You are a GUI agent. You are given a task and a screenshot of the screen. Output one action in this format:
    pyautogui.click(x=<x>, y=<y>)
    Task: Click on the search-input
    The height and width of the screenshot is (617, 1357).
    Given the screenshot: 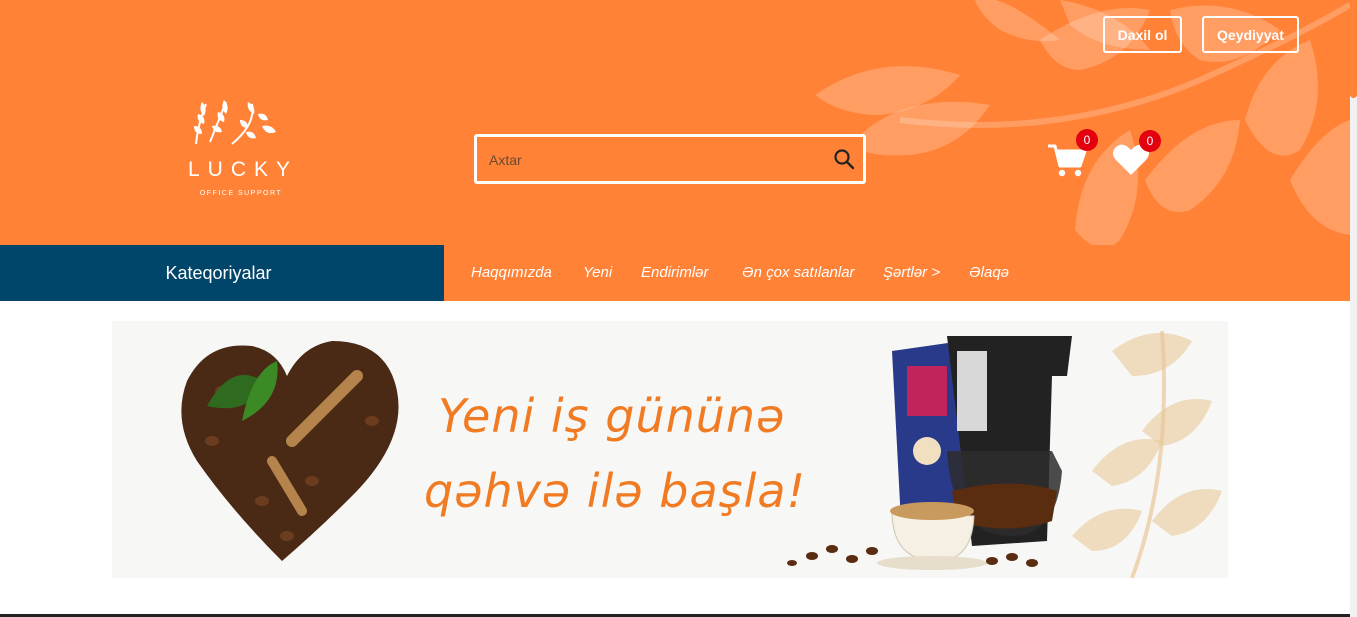 What is the action you would take?
    pyautogui.click(x=654, y=160)
    